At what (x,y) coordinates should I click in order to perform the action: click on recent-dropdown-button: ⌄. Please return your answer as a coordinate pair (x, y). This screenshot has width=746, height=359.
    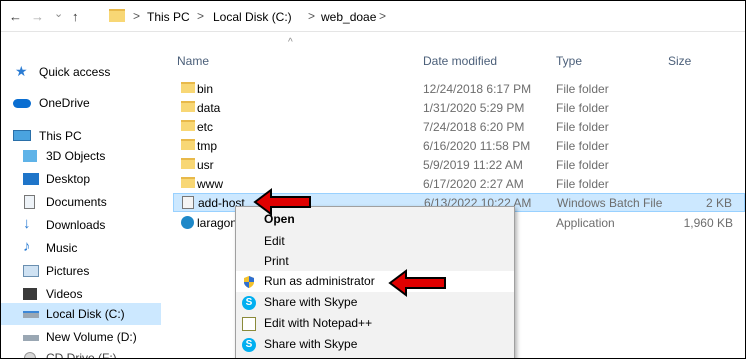
    Looking at the image, I should click on (58, 13).